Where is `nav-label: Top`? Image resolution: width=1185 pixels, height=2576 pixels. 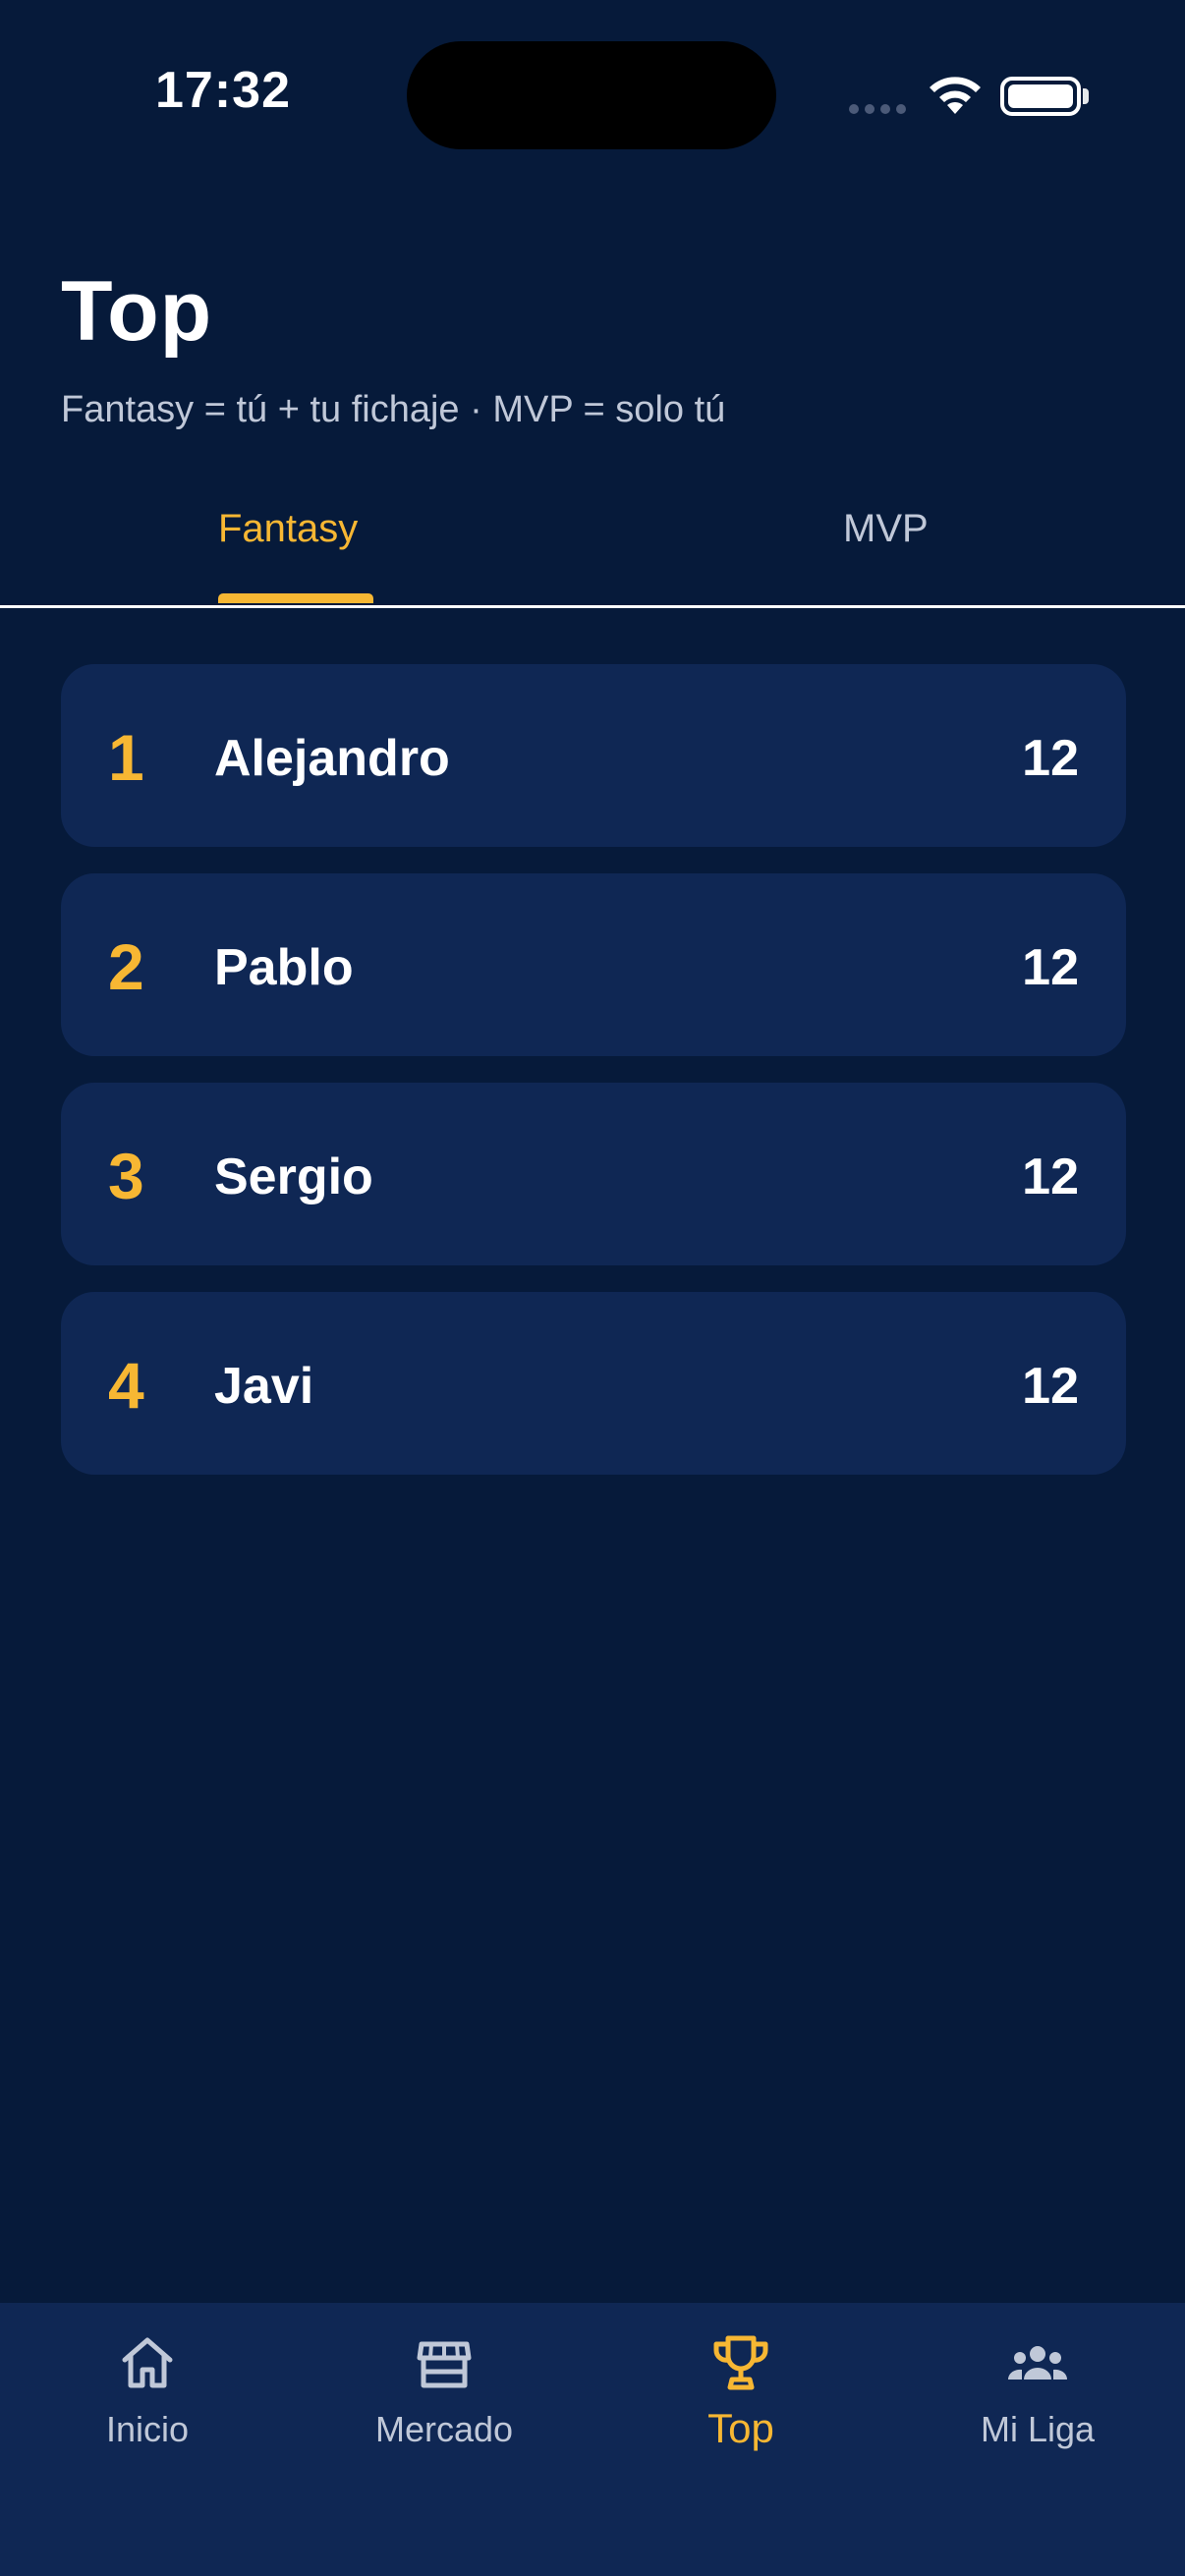 nav-label: Top is located at coordinates (741, 2428).